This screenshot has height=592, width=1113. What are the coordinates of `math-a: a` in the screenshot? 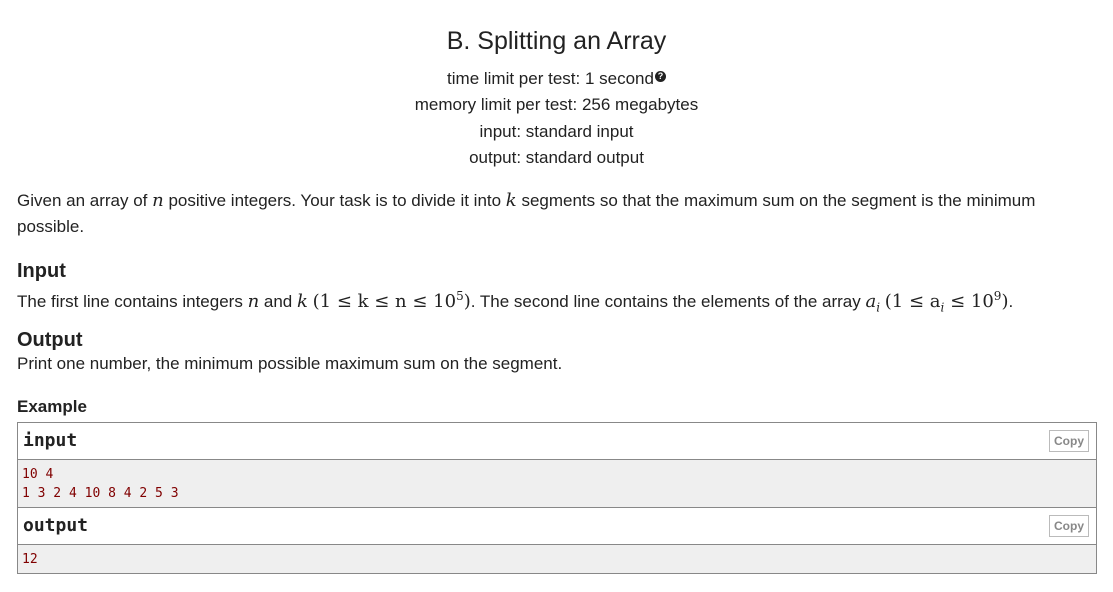 It's located at (871, 301).